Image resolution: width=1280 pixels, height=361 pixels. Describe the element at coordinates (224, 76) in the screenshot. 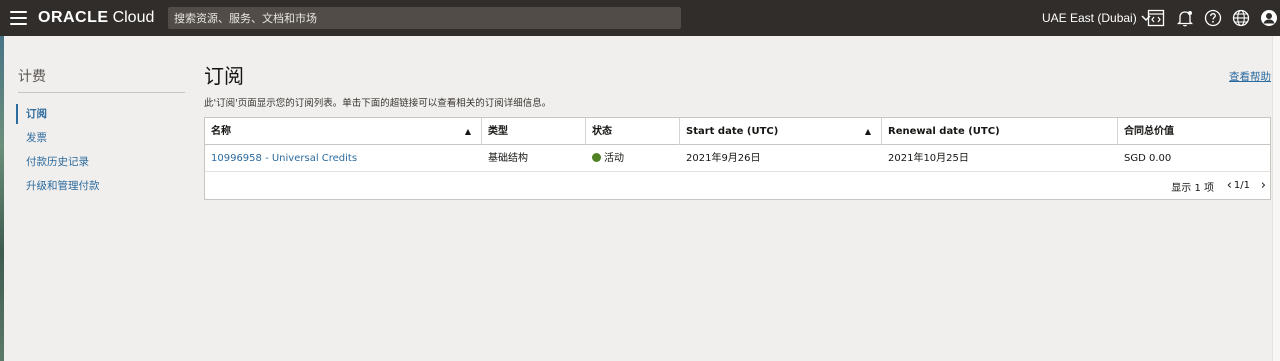

I see `page-title: 订阅` at that location.